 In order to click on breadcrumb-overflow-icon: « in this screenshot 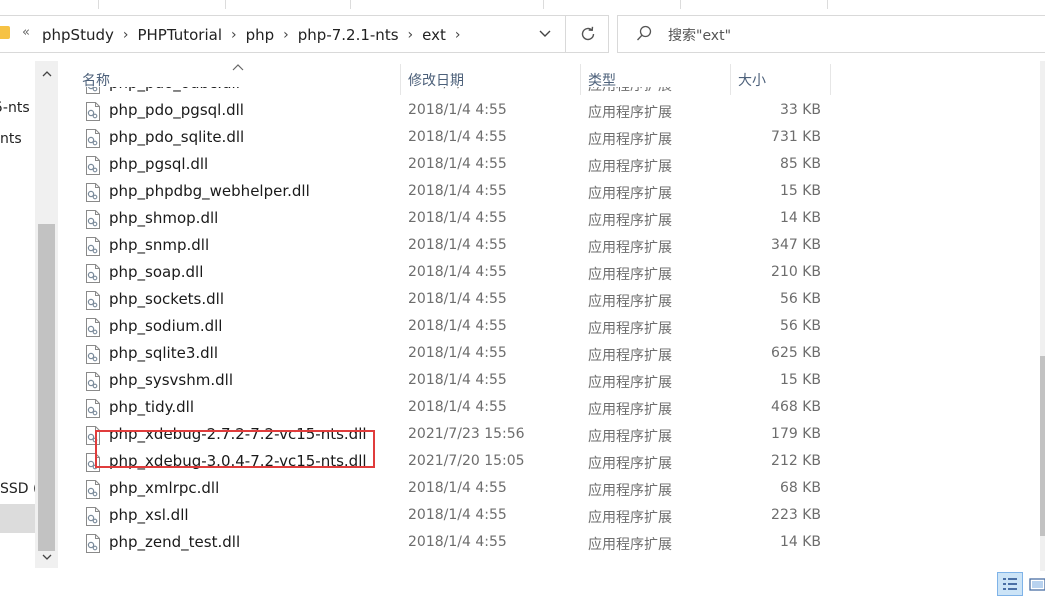, I will do `click(26, 32)`.